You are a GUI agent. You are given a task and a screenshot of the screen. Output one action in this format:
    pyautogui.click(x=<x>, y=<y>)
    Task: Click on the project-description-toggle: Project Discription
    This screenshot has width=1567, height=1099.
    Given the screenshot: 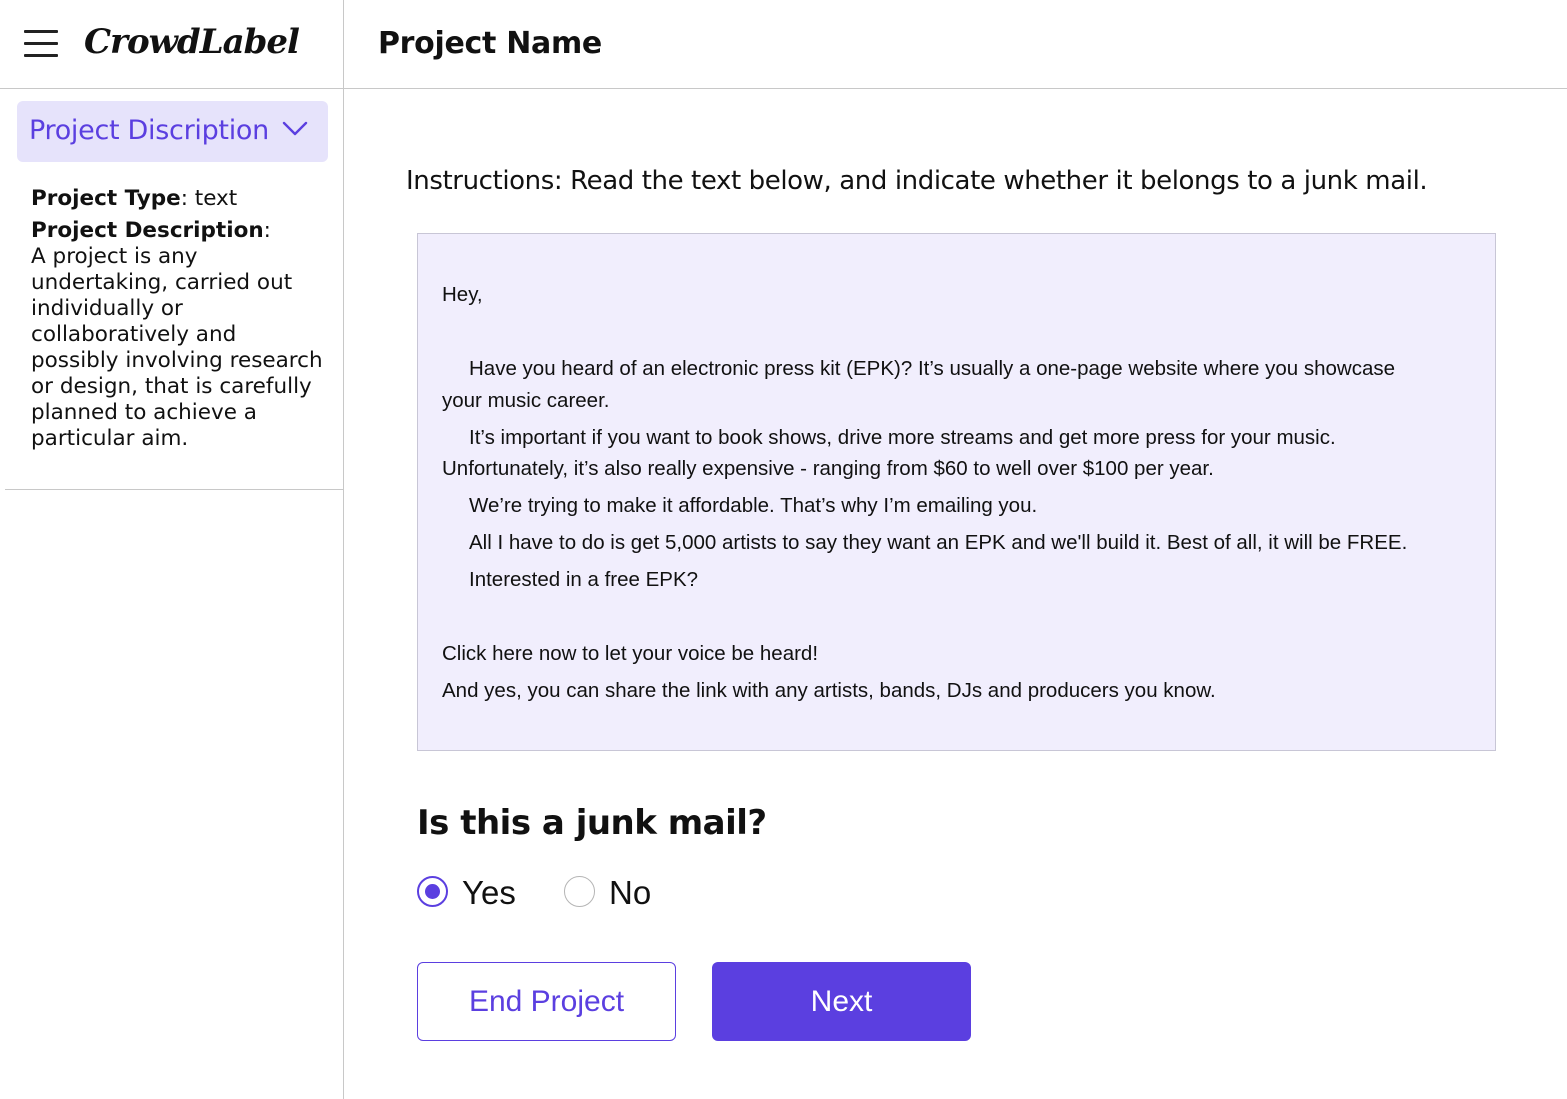 What is the action you would take?
    pyautogui.click(x=172, y=131)
    